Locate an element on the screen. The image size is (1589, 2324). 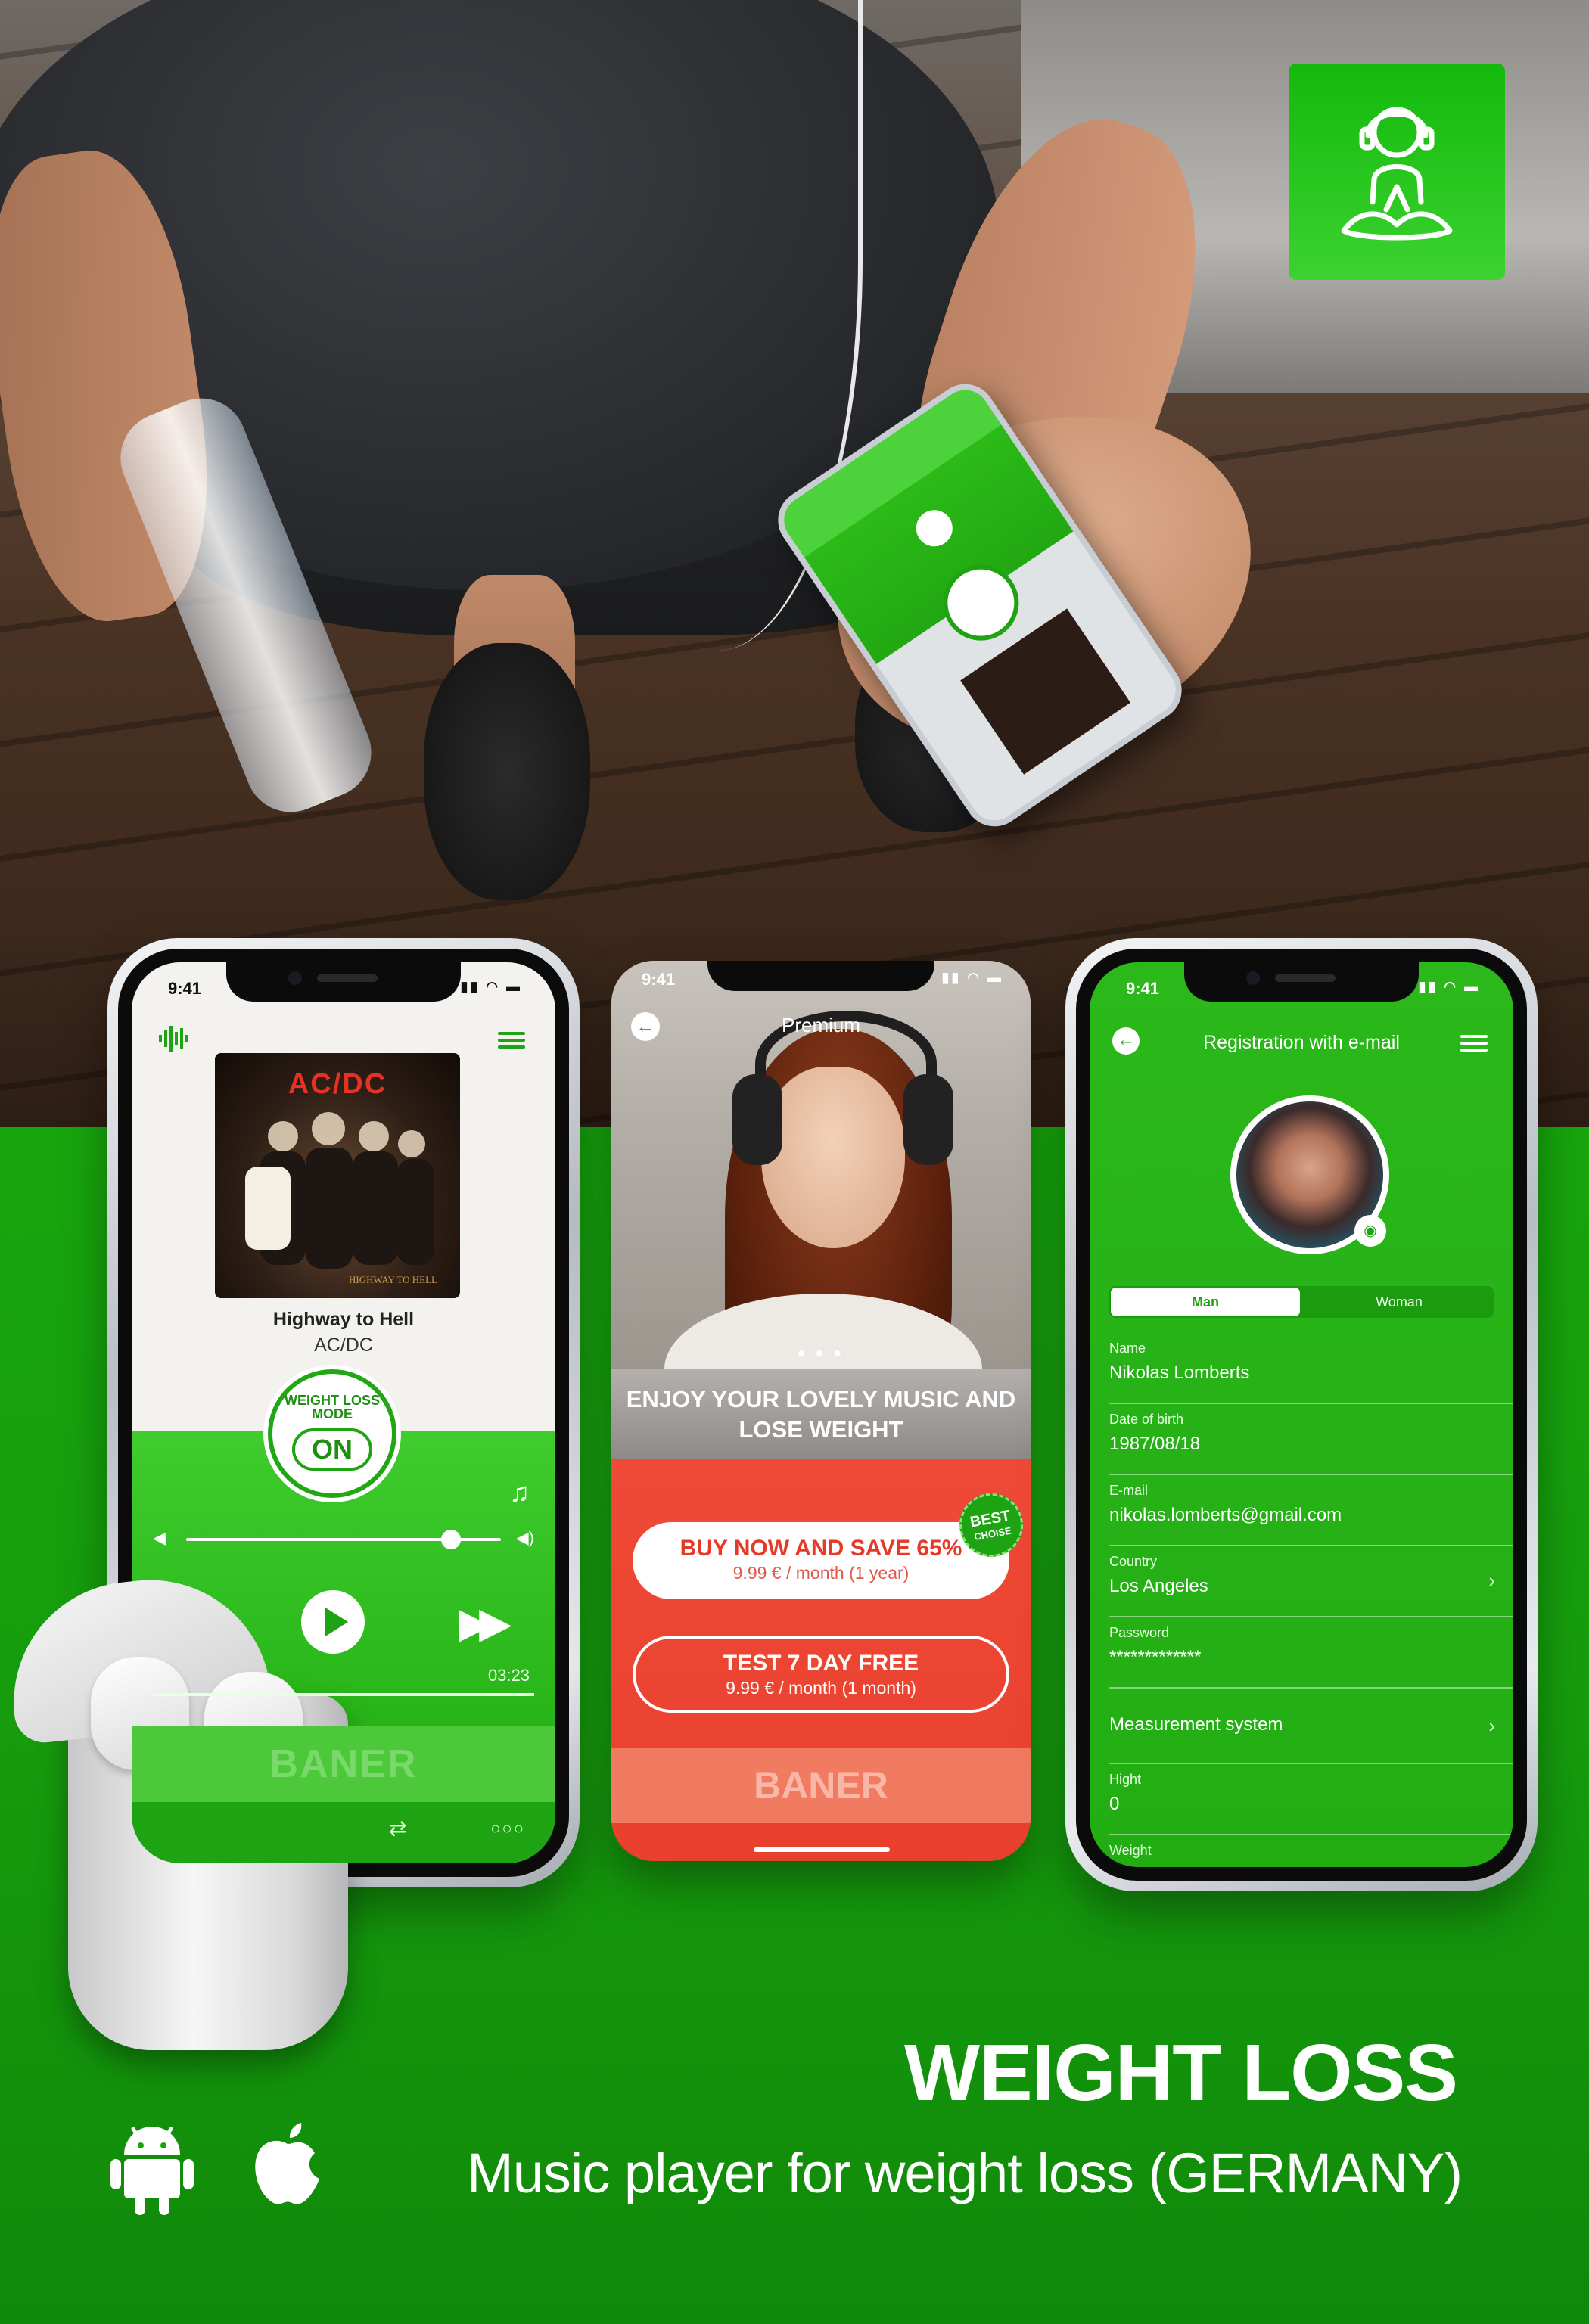
screen-title: Registration with e-mail is located at coordinates (1302, 1042).